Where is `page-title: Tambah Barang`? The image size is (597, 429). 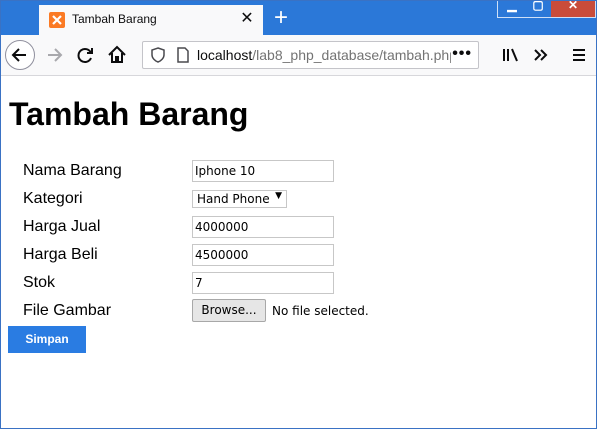 page-title: Tambah Barang is located at coordinates (129, 114).